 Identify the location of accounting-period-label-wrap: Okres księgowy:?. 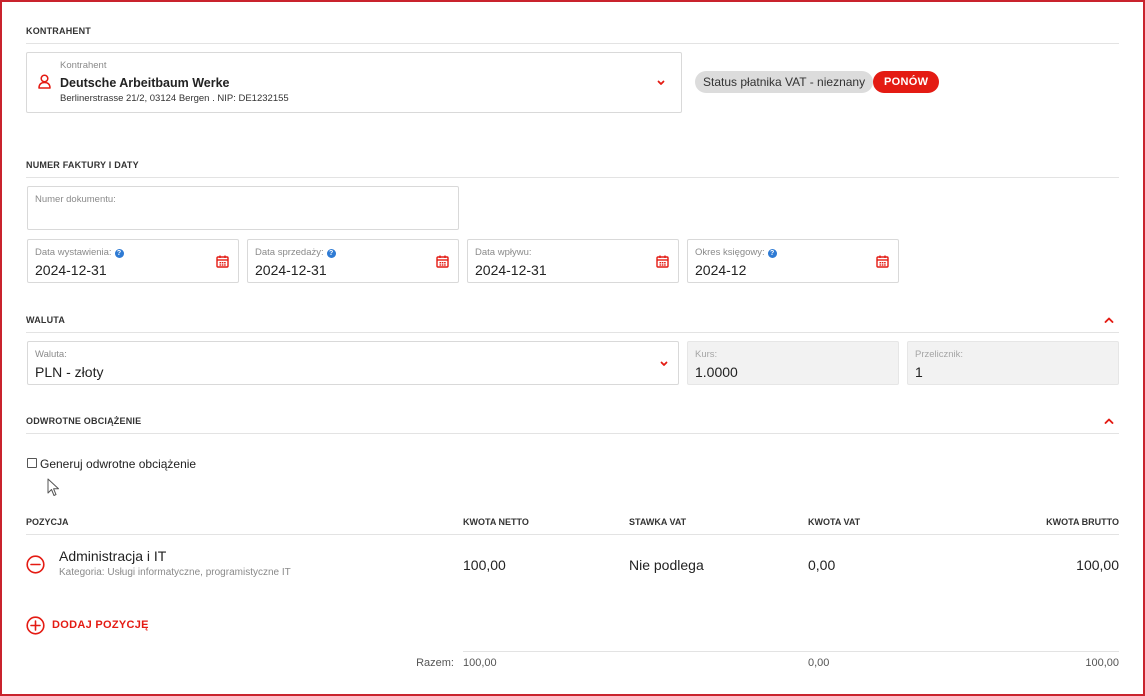
(736, 252).